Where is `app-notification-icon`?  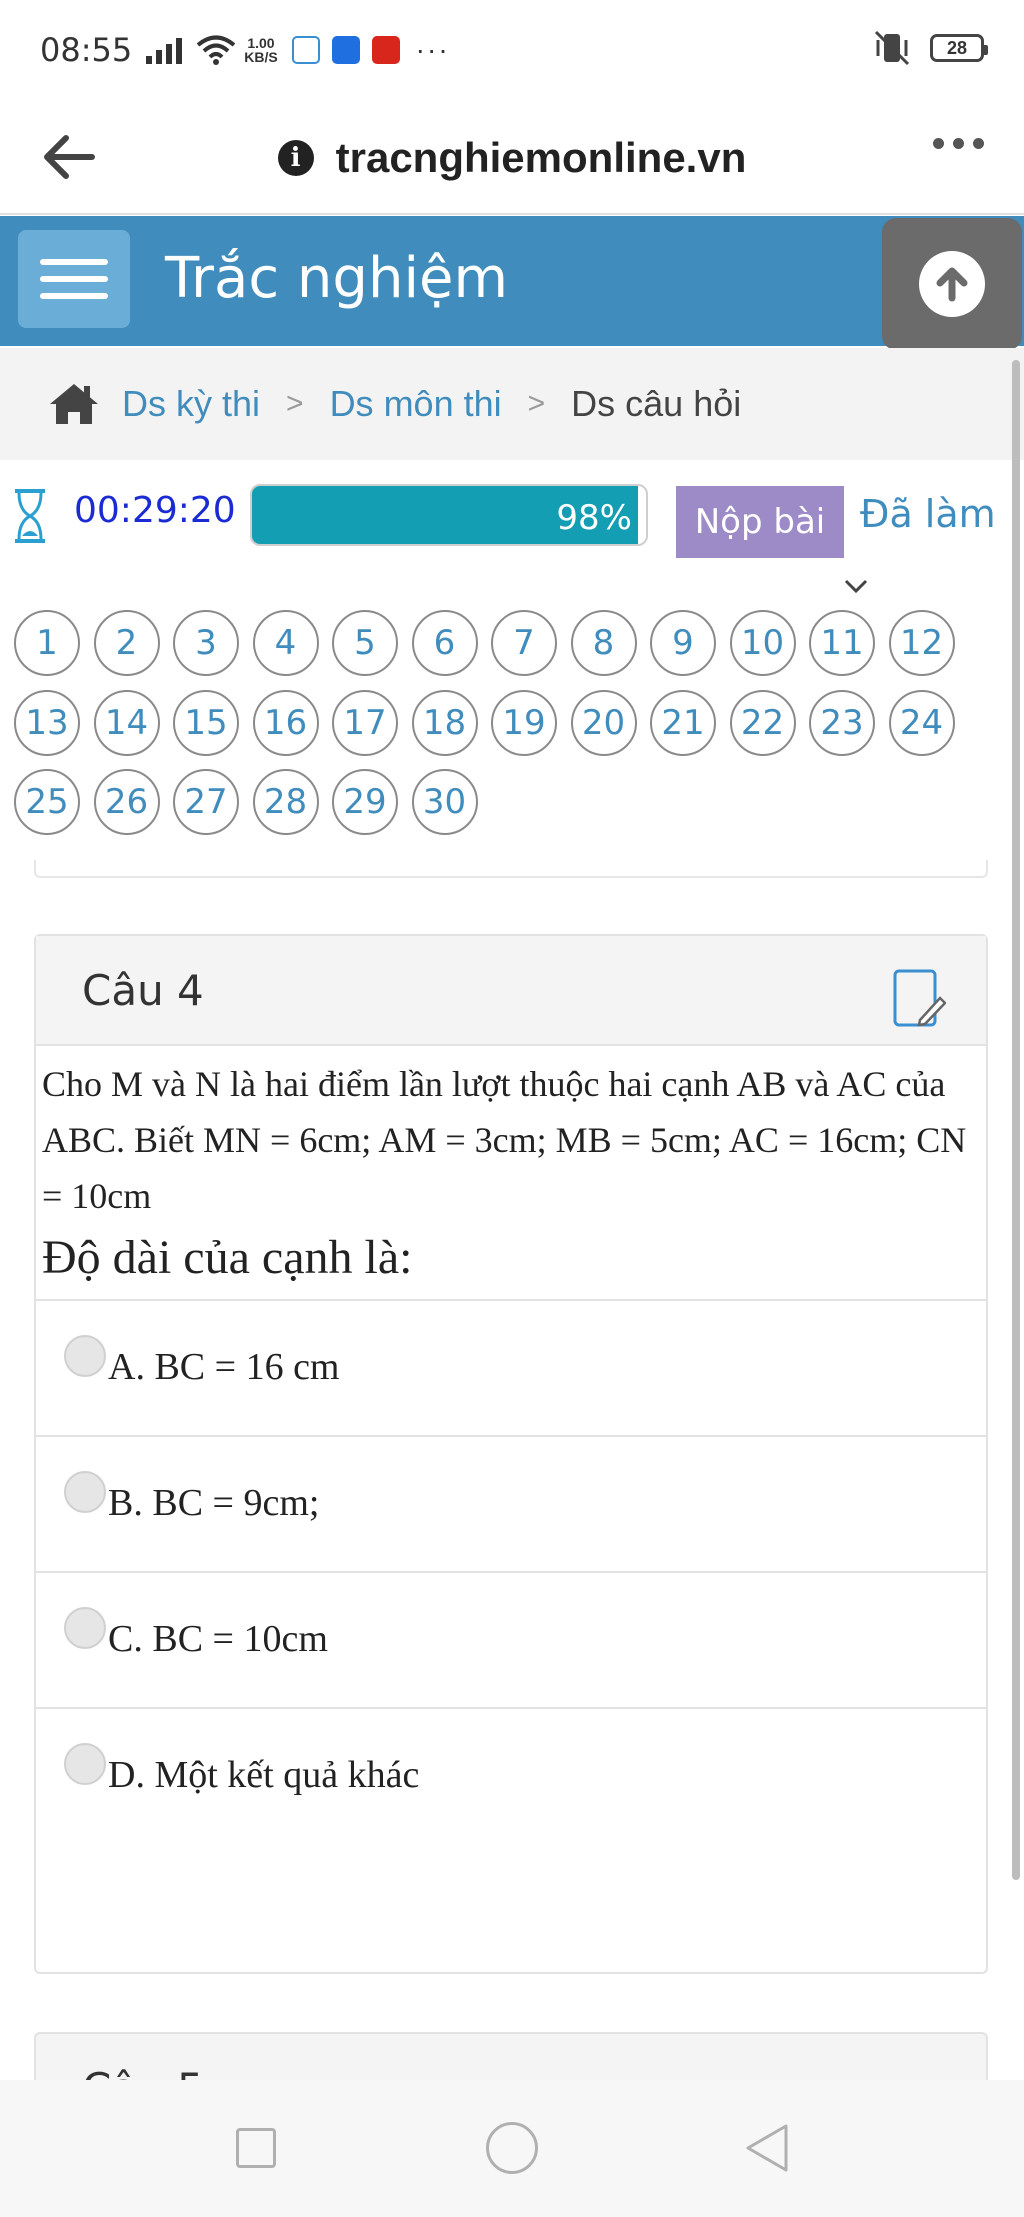
app-notification-icon is located at coordinates (305, 50).